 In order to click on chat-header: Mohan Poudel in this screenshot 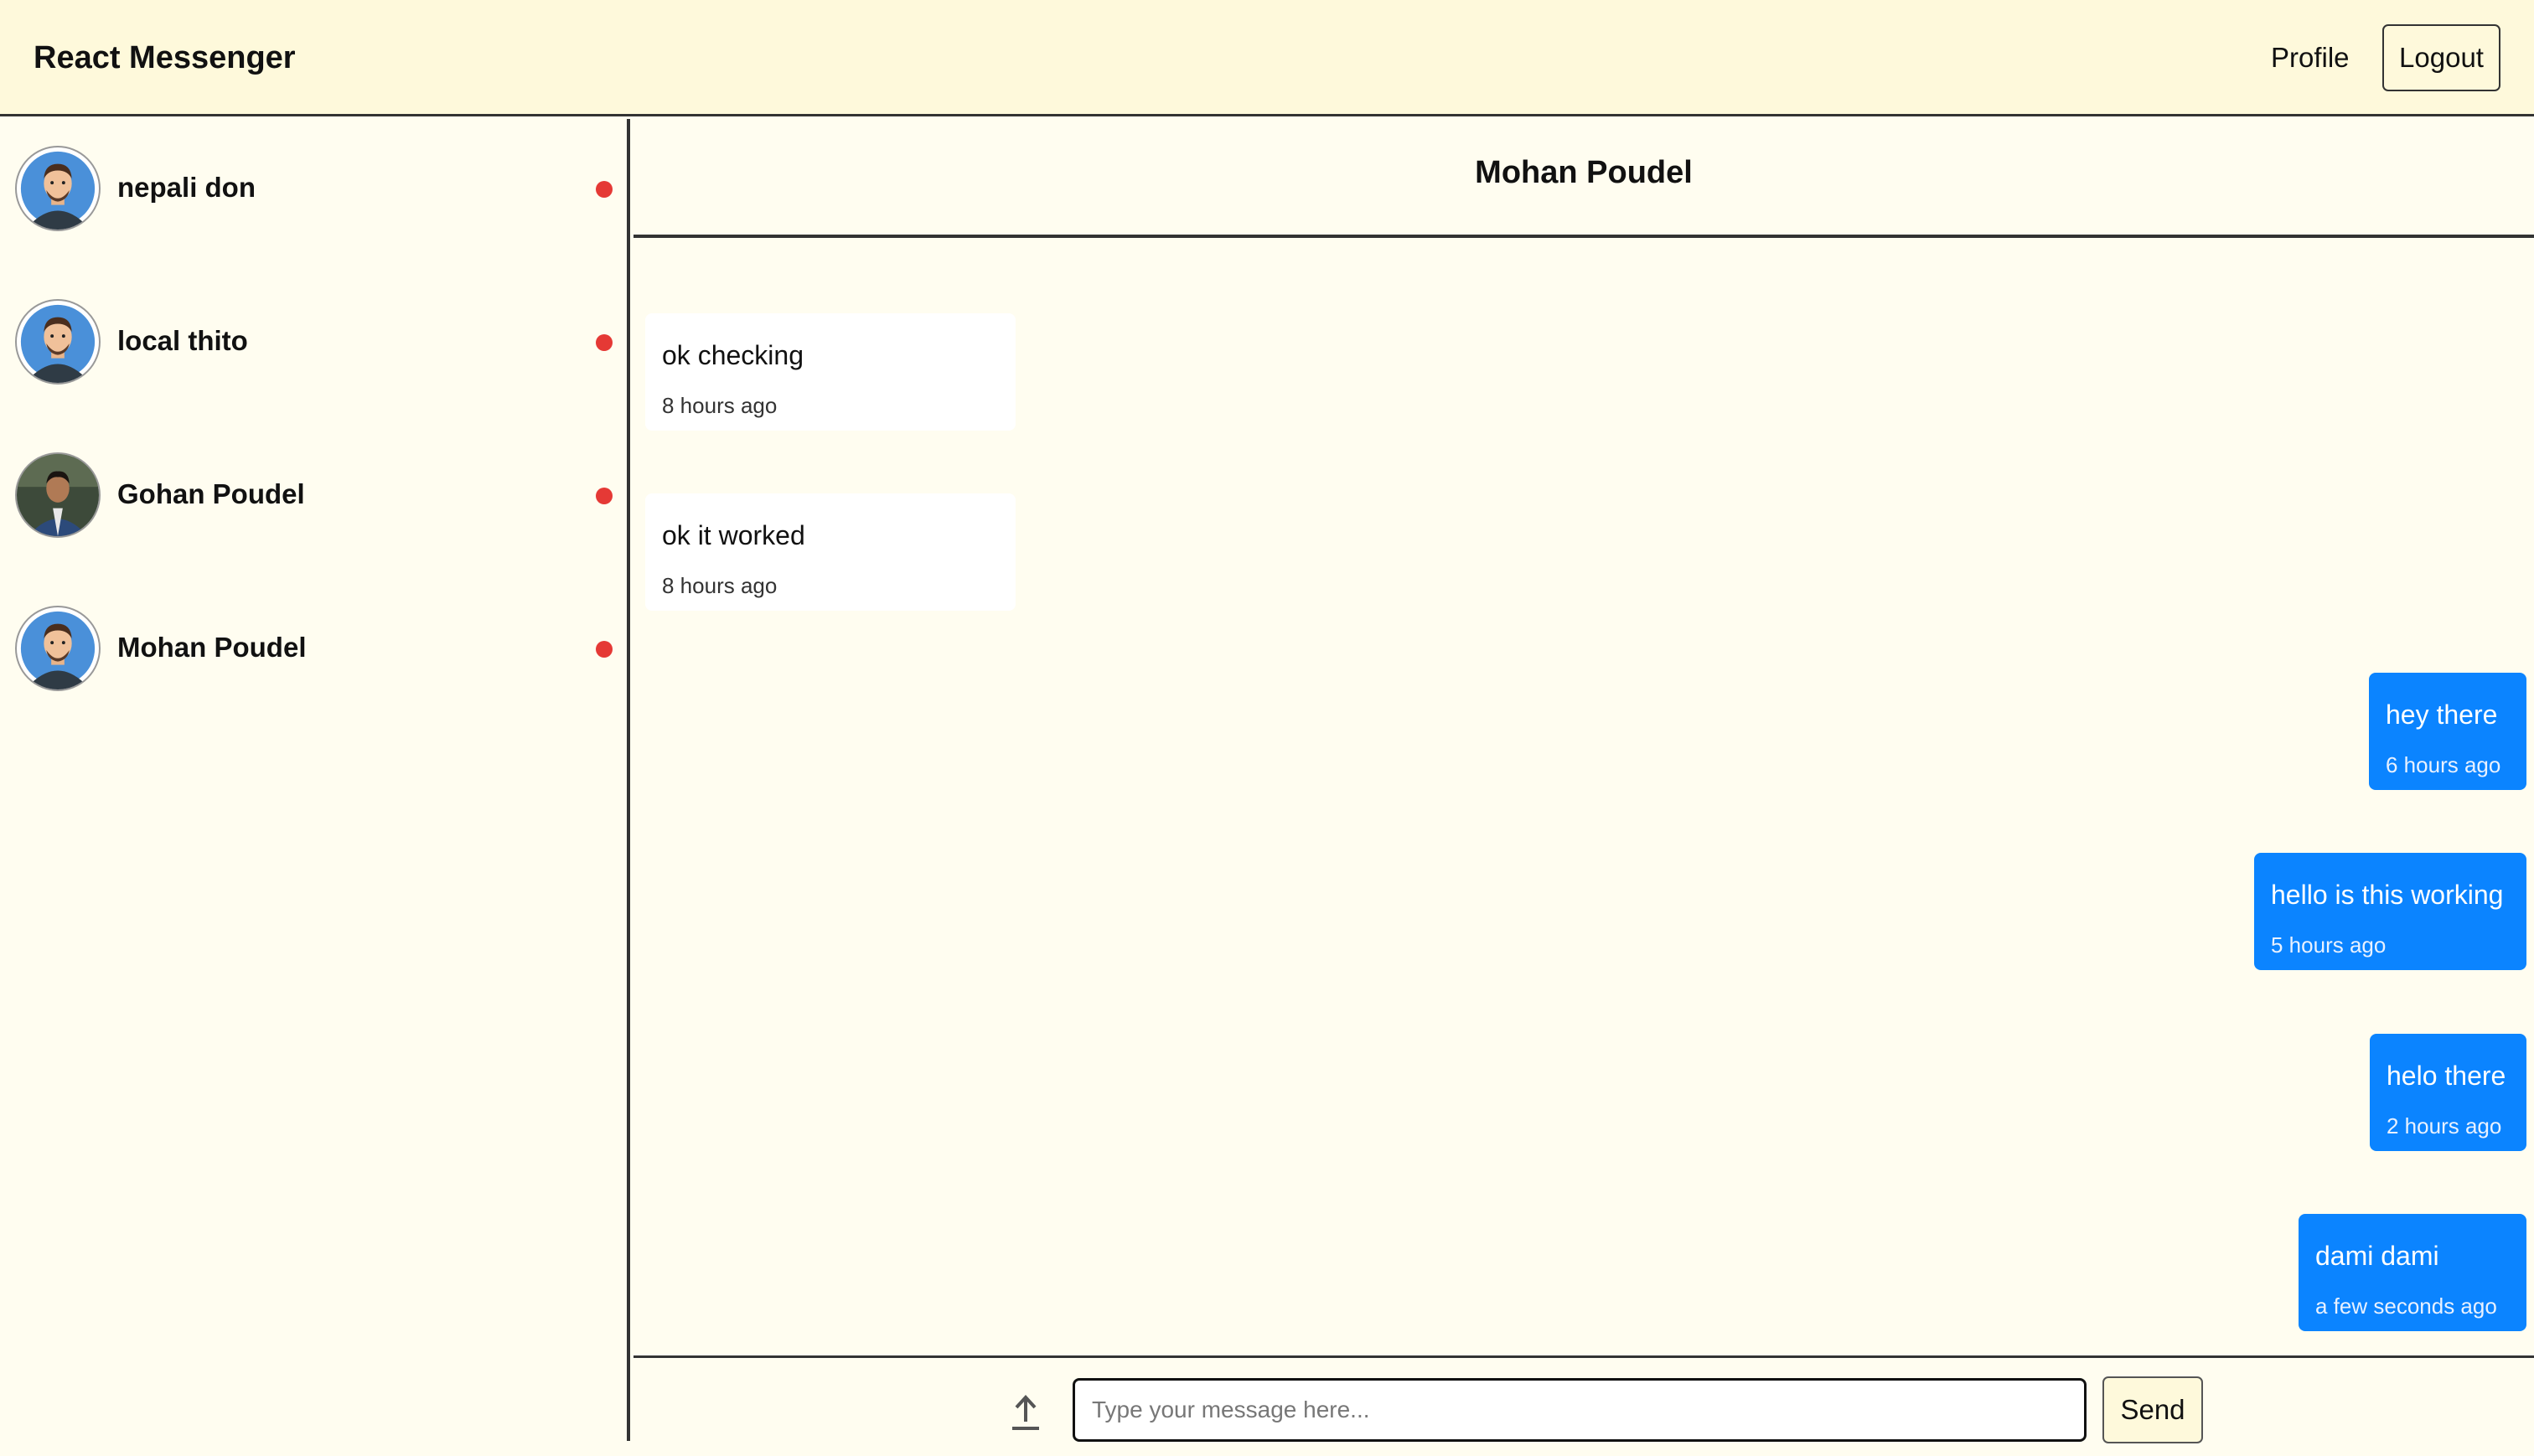, I will do `click(1584, 178)`.